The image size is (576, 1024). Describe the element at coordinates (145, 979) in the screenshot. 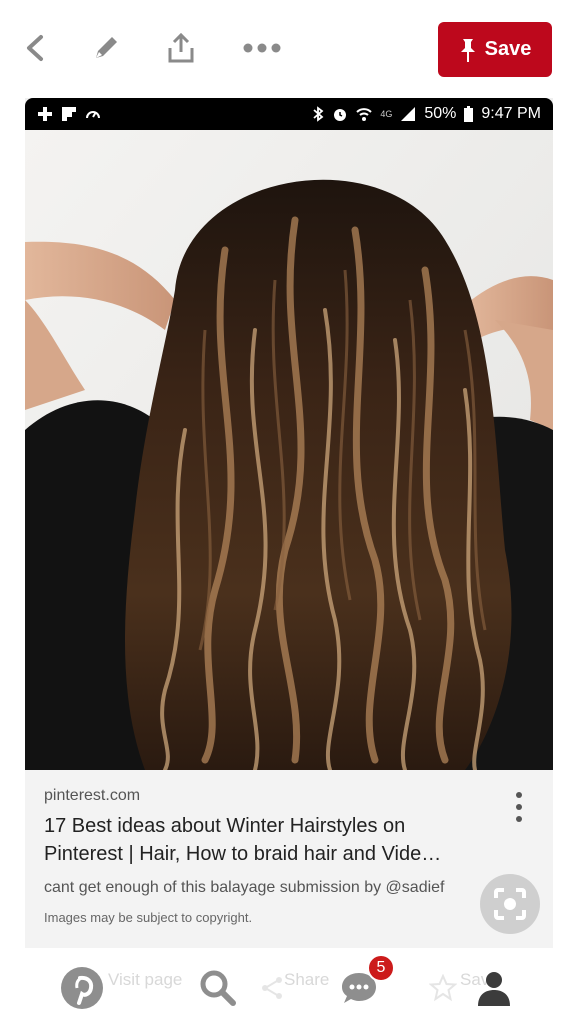

I see `faded-visit-label: Visit page` at that location.